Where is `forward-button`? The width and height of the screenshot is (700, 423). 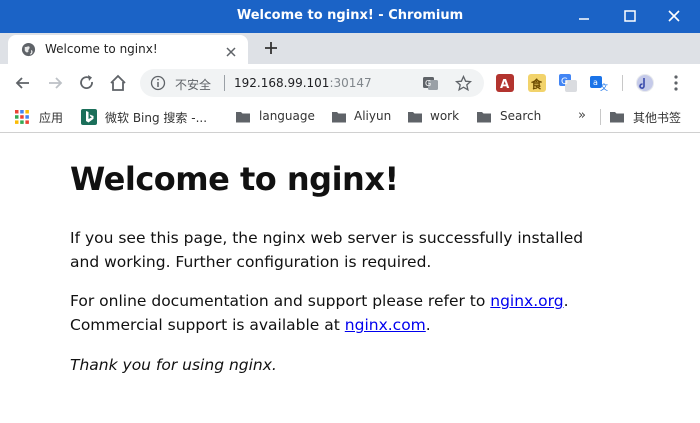 forward-button is located at coordinates (55, 83).